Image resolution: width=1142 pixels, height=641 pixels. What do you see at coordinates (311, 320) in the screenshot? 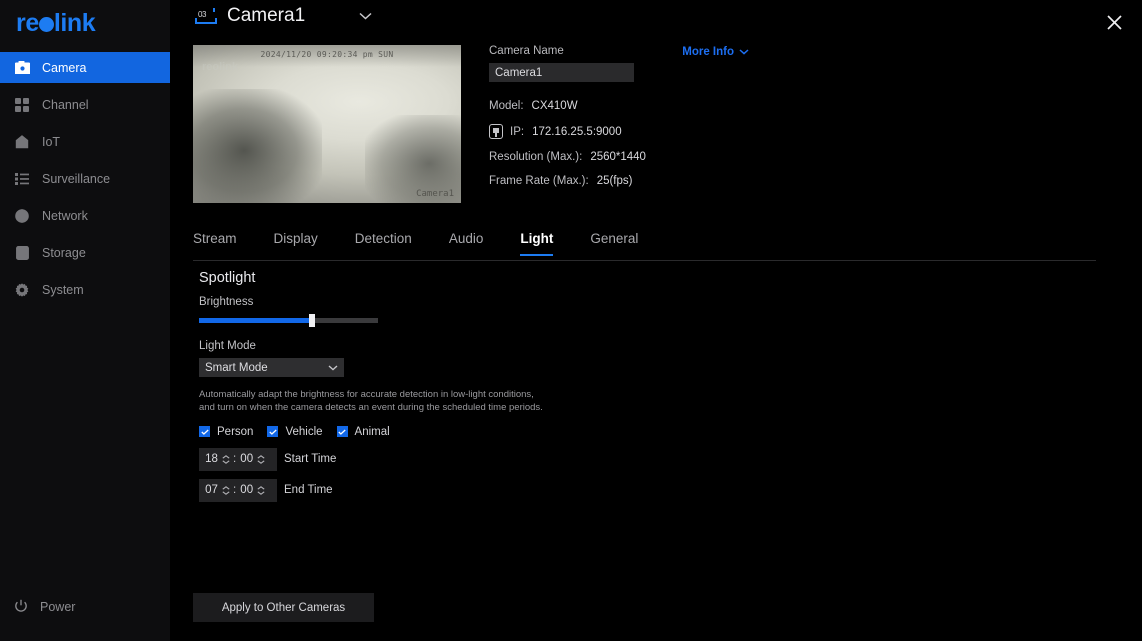
I see `slider-handle` at bounding box center [311, 320].